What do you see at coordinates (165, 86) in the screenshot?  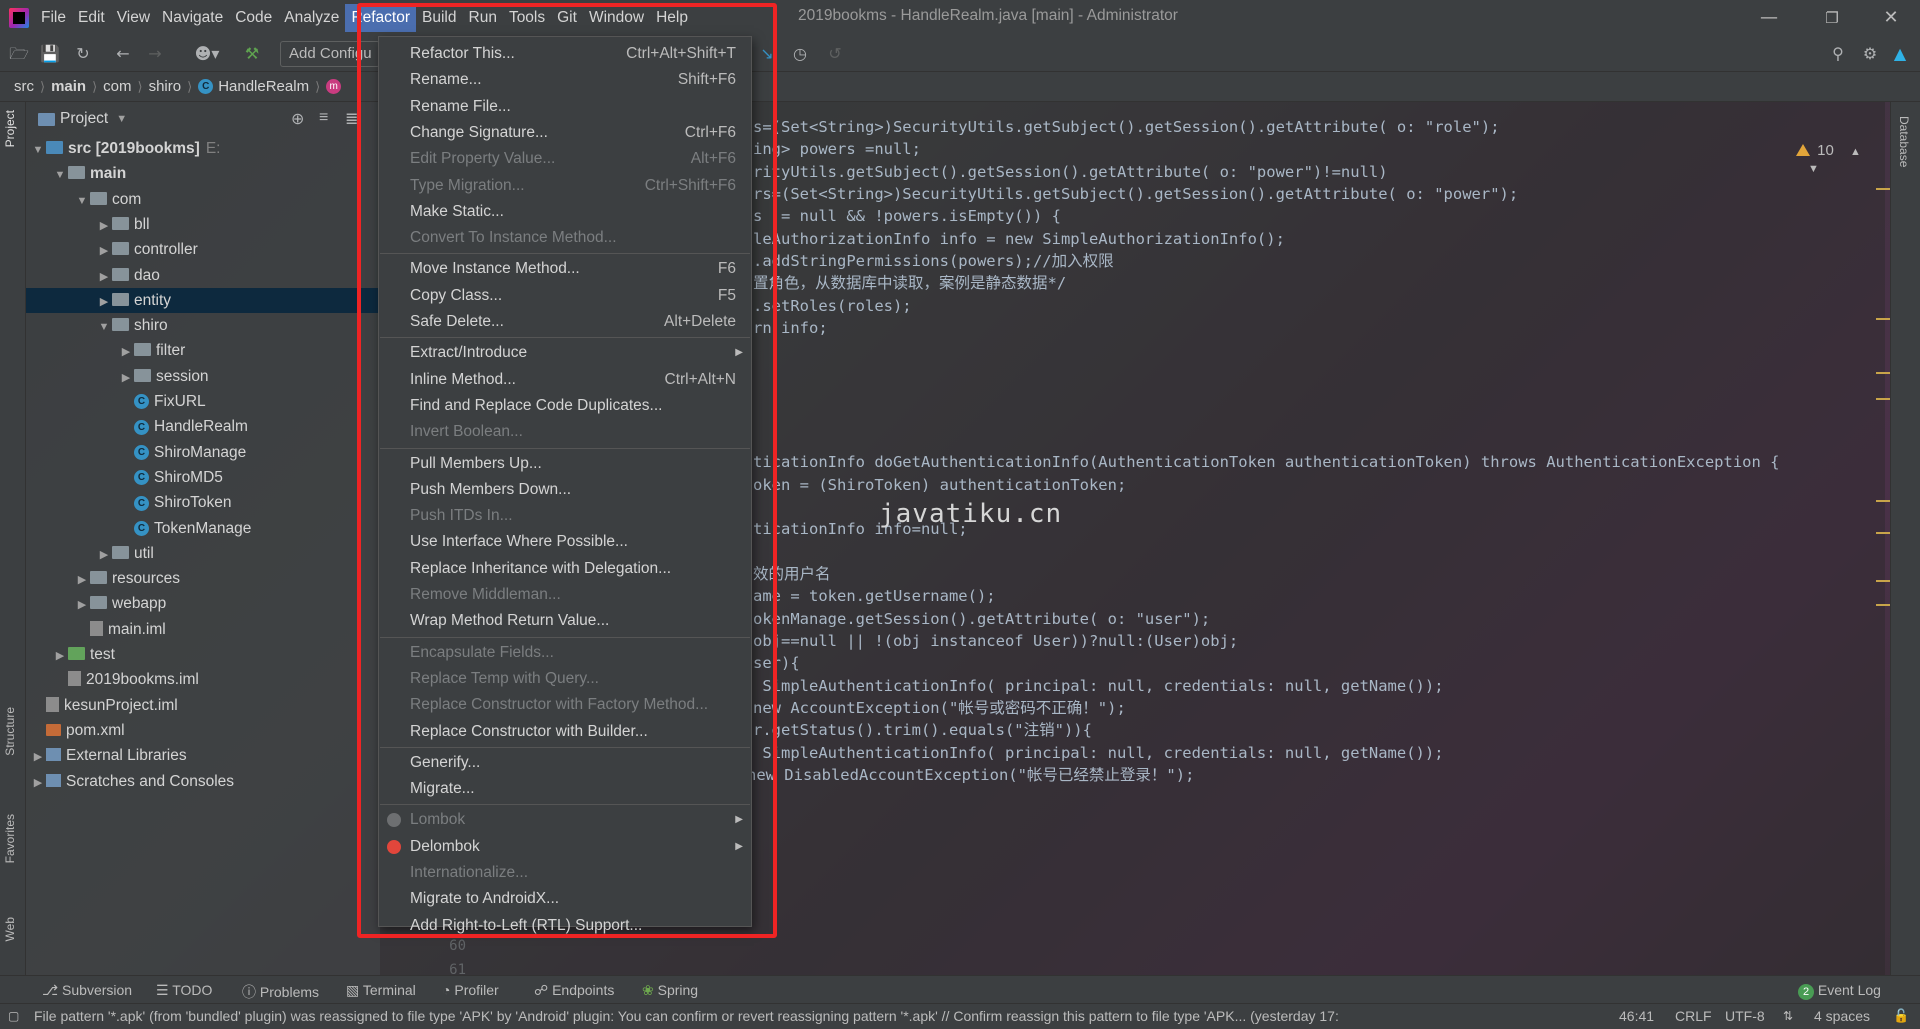 I see `breadcrumb-shiro: shiro` at bounding box center [165, 86].